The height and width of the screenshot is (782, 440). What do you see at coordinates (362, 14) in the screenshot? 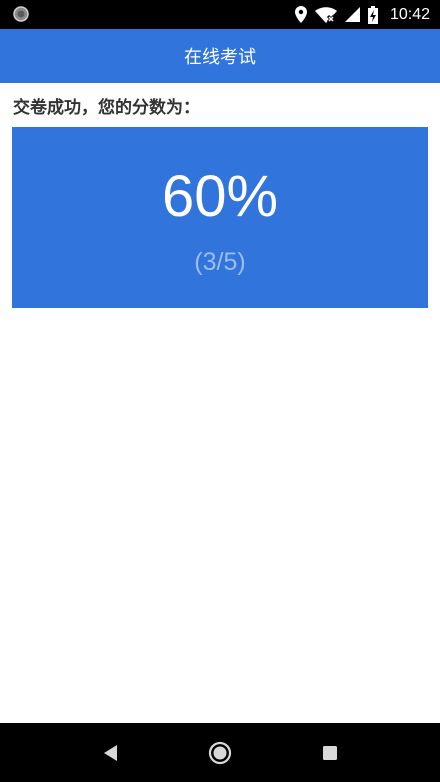
I see `status-icons: 10:42` at bounding box center [362, 14].